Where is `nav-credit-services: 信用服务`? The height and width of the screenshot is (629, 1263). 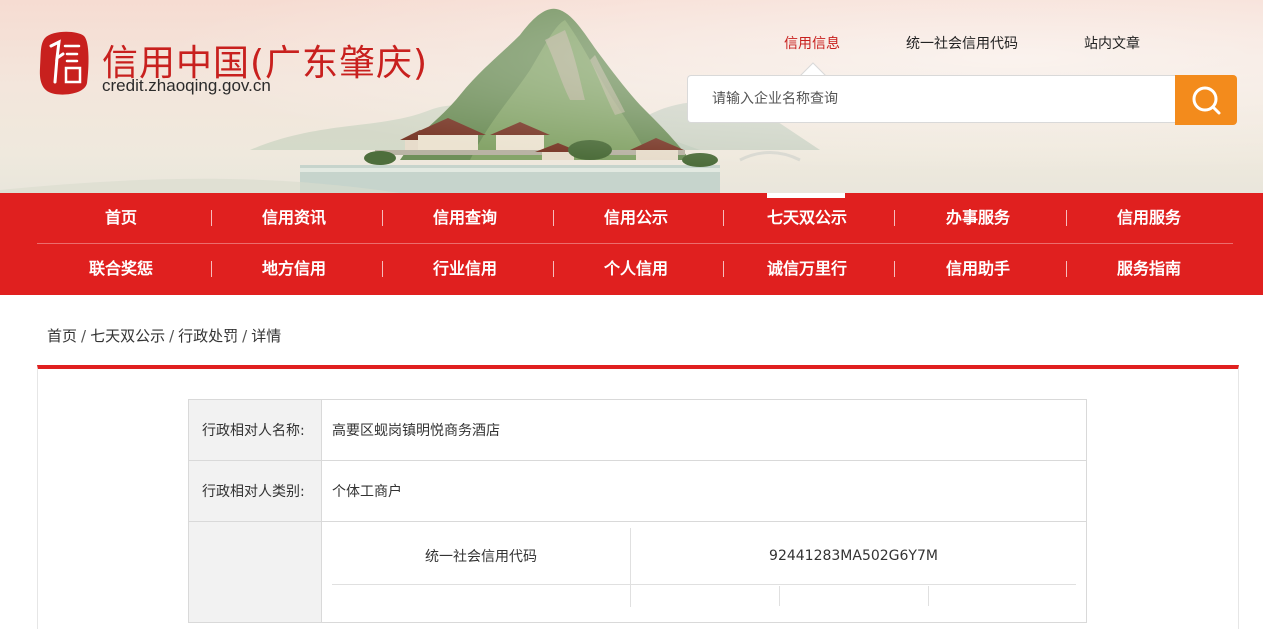
nav-credit-services: 信用服务 is located at coordinates (1149, 218).